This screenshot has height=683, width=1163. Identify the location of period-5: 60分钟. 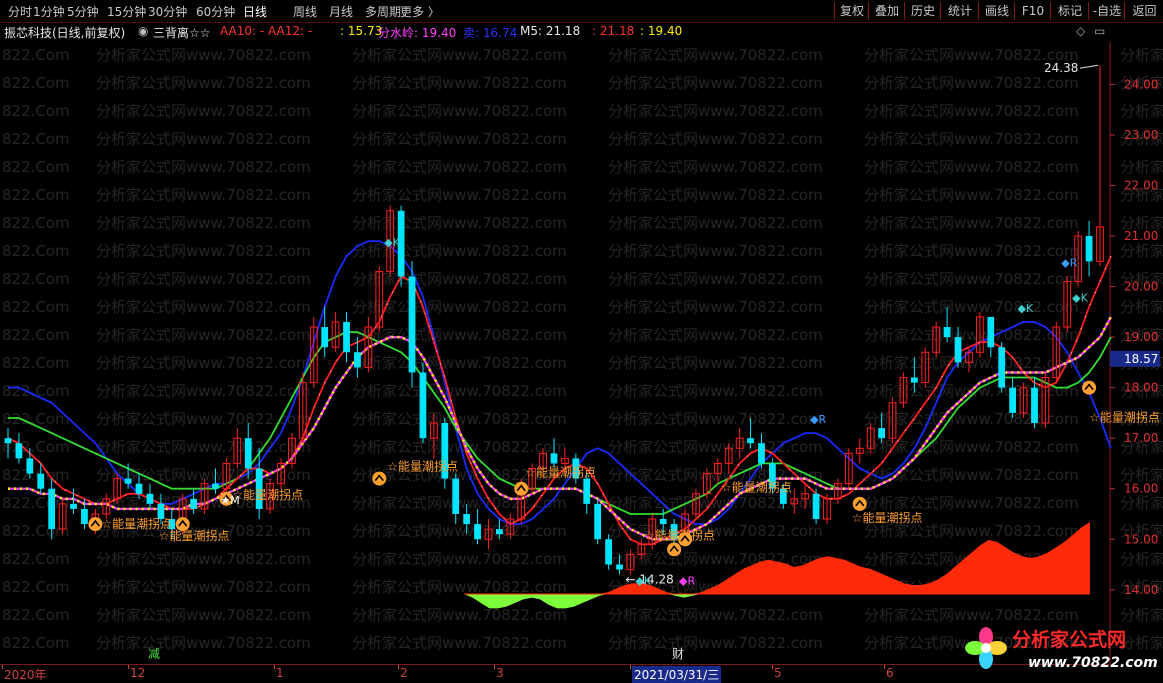
(215, 11).